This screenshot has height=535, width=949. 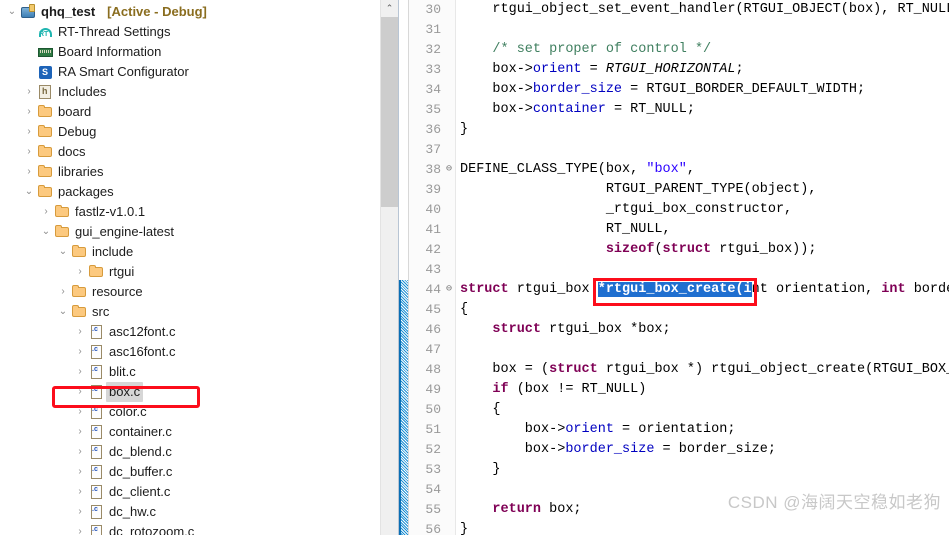 What do you see at coordinates (199, 432) in the screenshot?
I see `tree-item-container-c: › container.c` at bounding box center [199, 432].